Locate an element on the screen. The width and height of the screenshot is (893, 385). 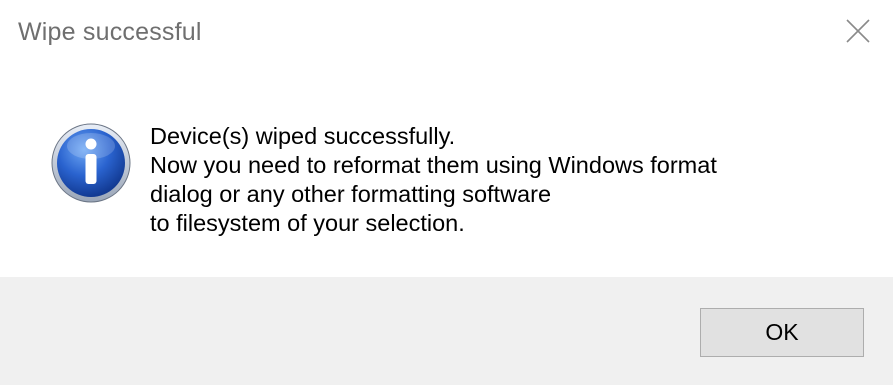
message-line: dialog or any other formatting software is located at coordinates (351, 194).